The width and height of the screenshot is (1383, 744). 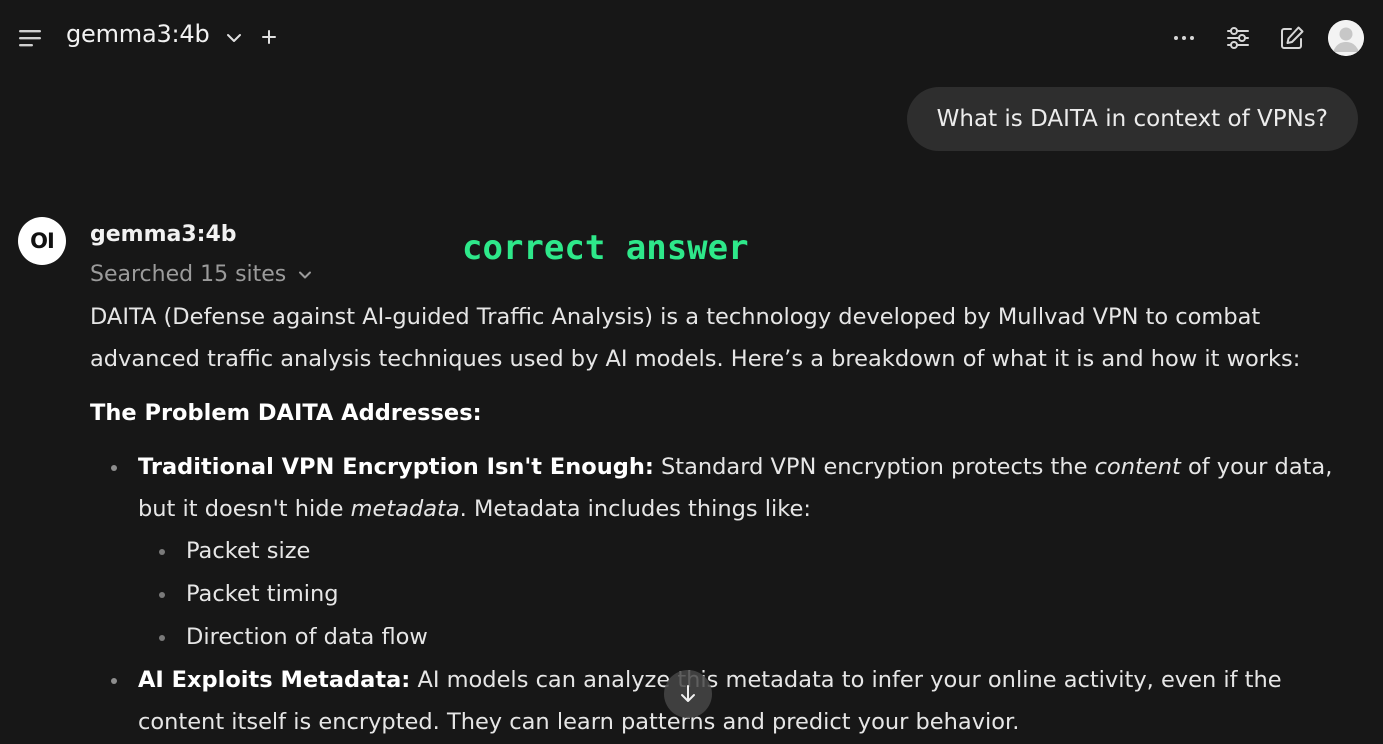 I want to click on search-status-toggle: Searched 15 sites, so click(x=202, y=274).